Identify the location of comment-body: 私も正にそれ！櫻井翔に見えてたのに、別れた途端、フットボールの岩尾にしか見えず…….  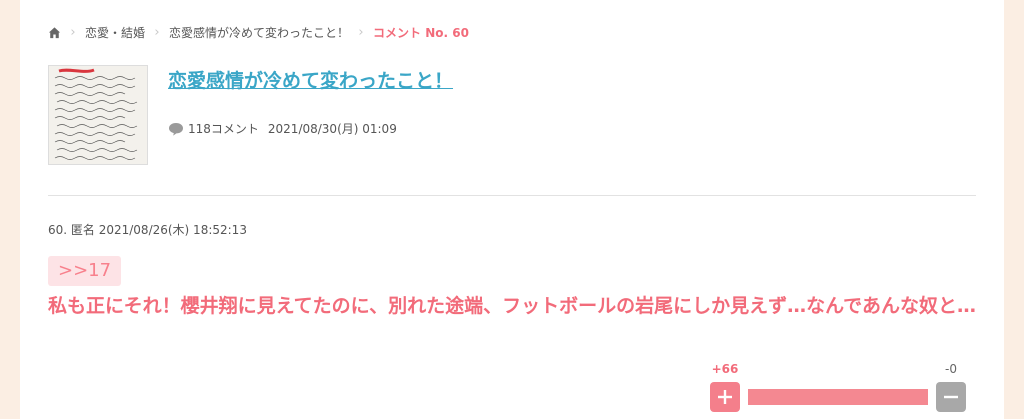
(512, 306).